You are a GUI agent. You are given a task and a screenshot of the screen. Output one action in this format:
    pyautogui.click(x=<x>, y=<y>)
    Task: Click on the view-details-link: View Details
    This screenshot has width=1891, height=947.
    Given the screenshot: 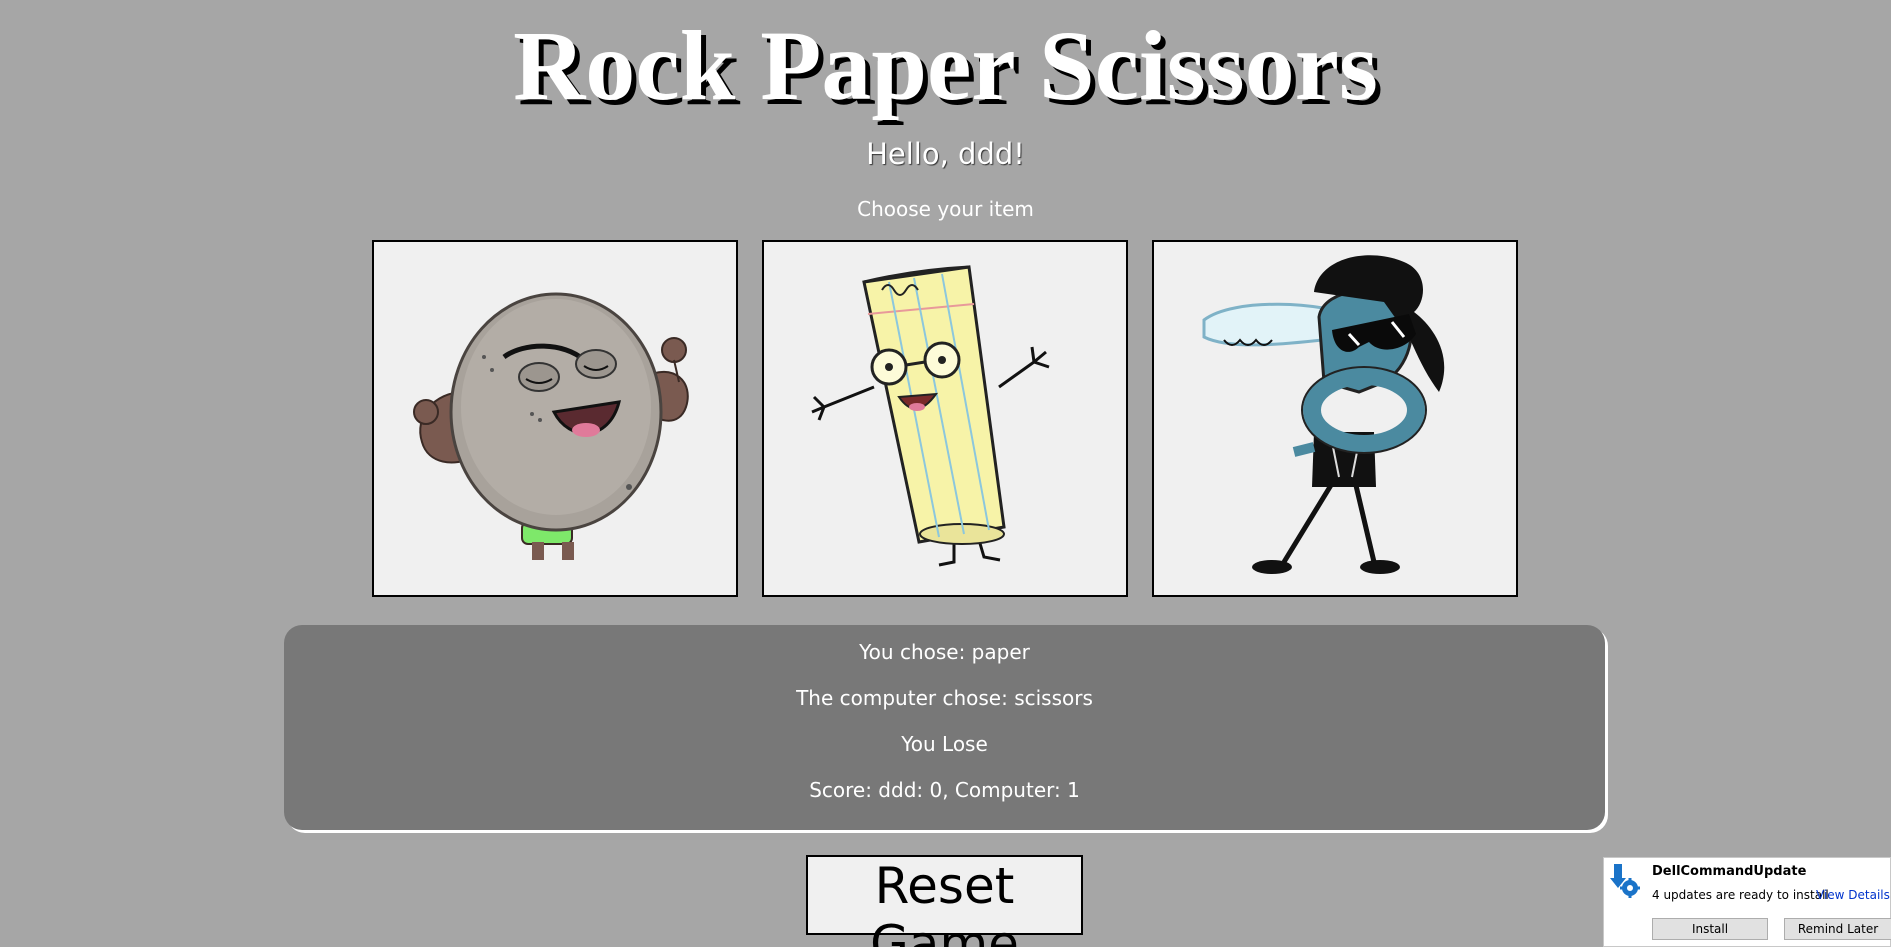 What is the action you would take?
    pyautogui.click(x=1853, y=895)
    